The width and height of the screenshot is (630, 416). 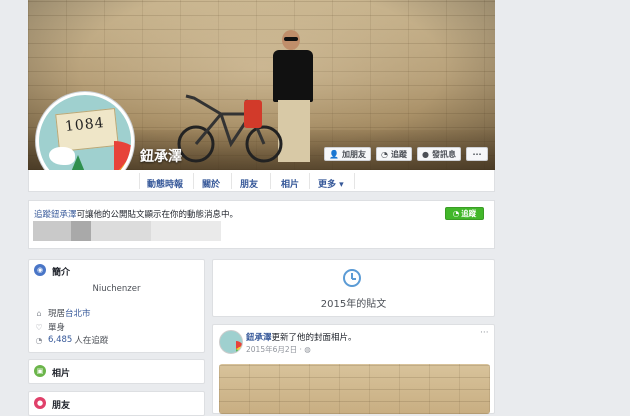 I want to click on post-author-avatar, so click(x=231, y=342).